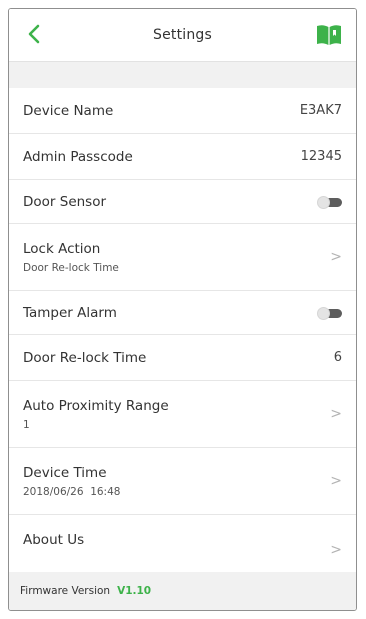 The image size is (366, 619). I want to click on device-name-value: E3AK7, so click(320, 110).